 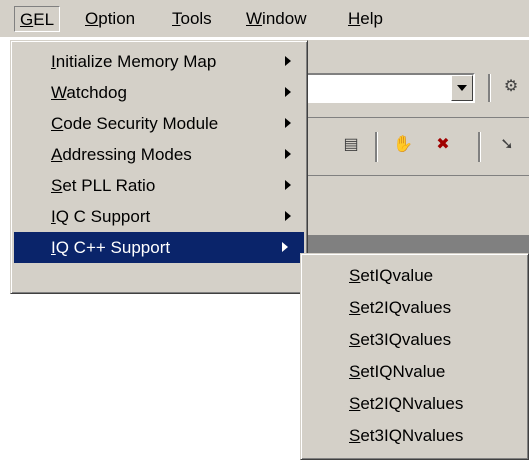 What do you see at coordinates (414, 276) in the screenshot?
I see `submenu-item-setiqvalue: SetIQvalue` at bounding box center [414, 276].